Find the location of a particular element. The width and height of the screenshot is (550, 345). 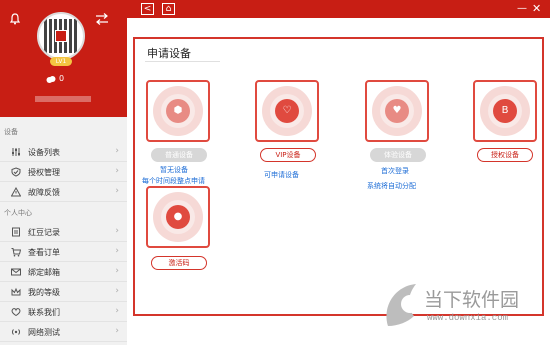

level-badge: LV1 is located at coordinates (61, 61).